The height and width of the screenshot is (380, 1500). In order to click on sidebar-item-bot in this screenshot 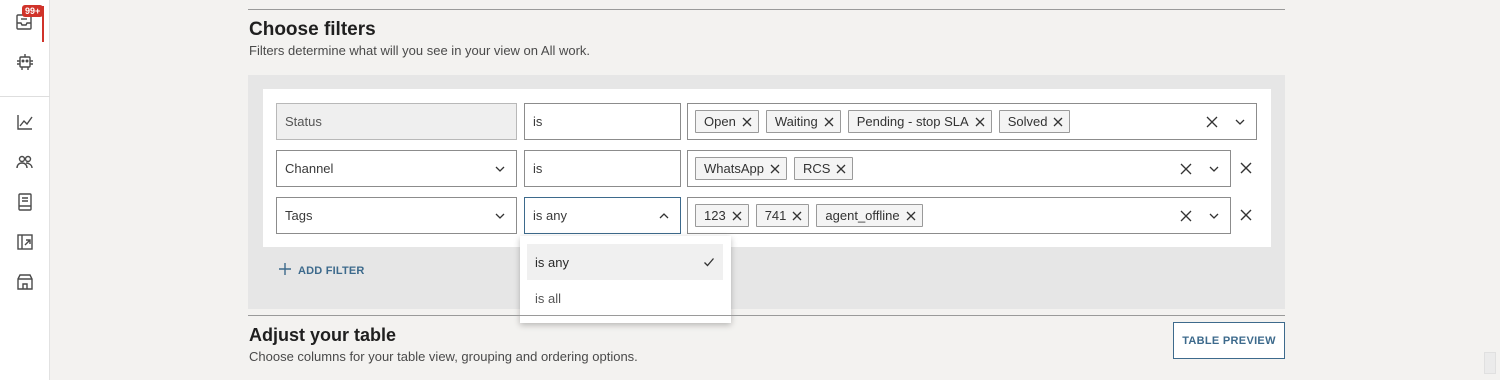, I will do `click(25, 64)`.